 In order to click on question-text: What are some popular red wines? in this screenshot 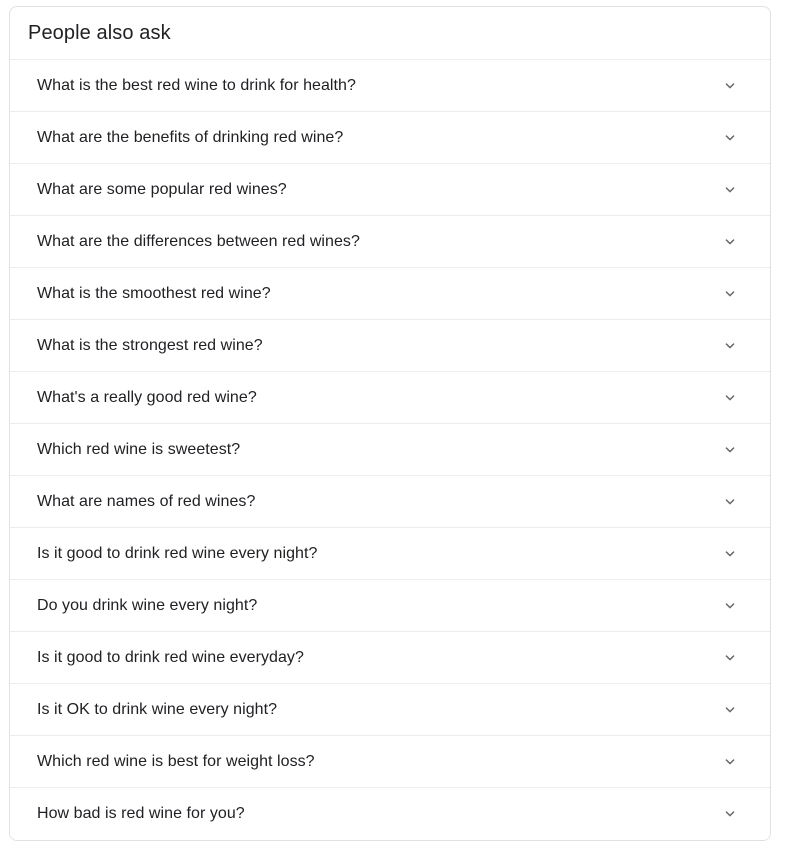, I will do `click(162, 189)`.